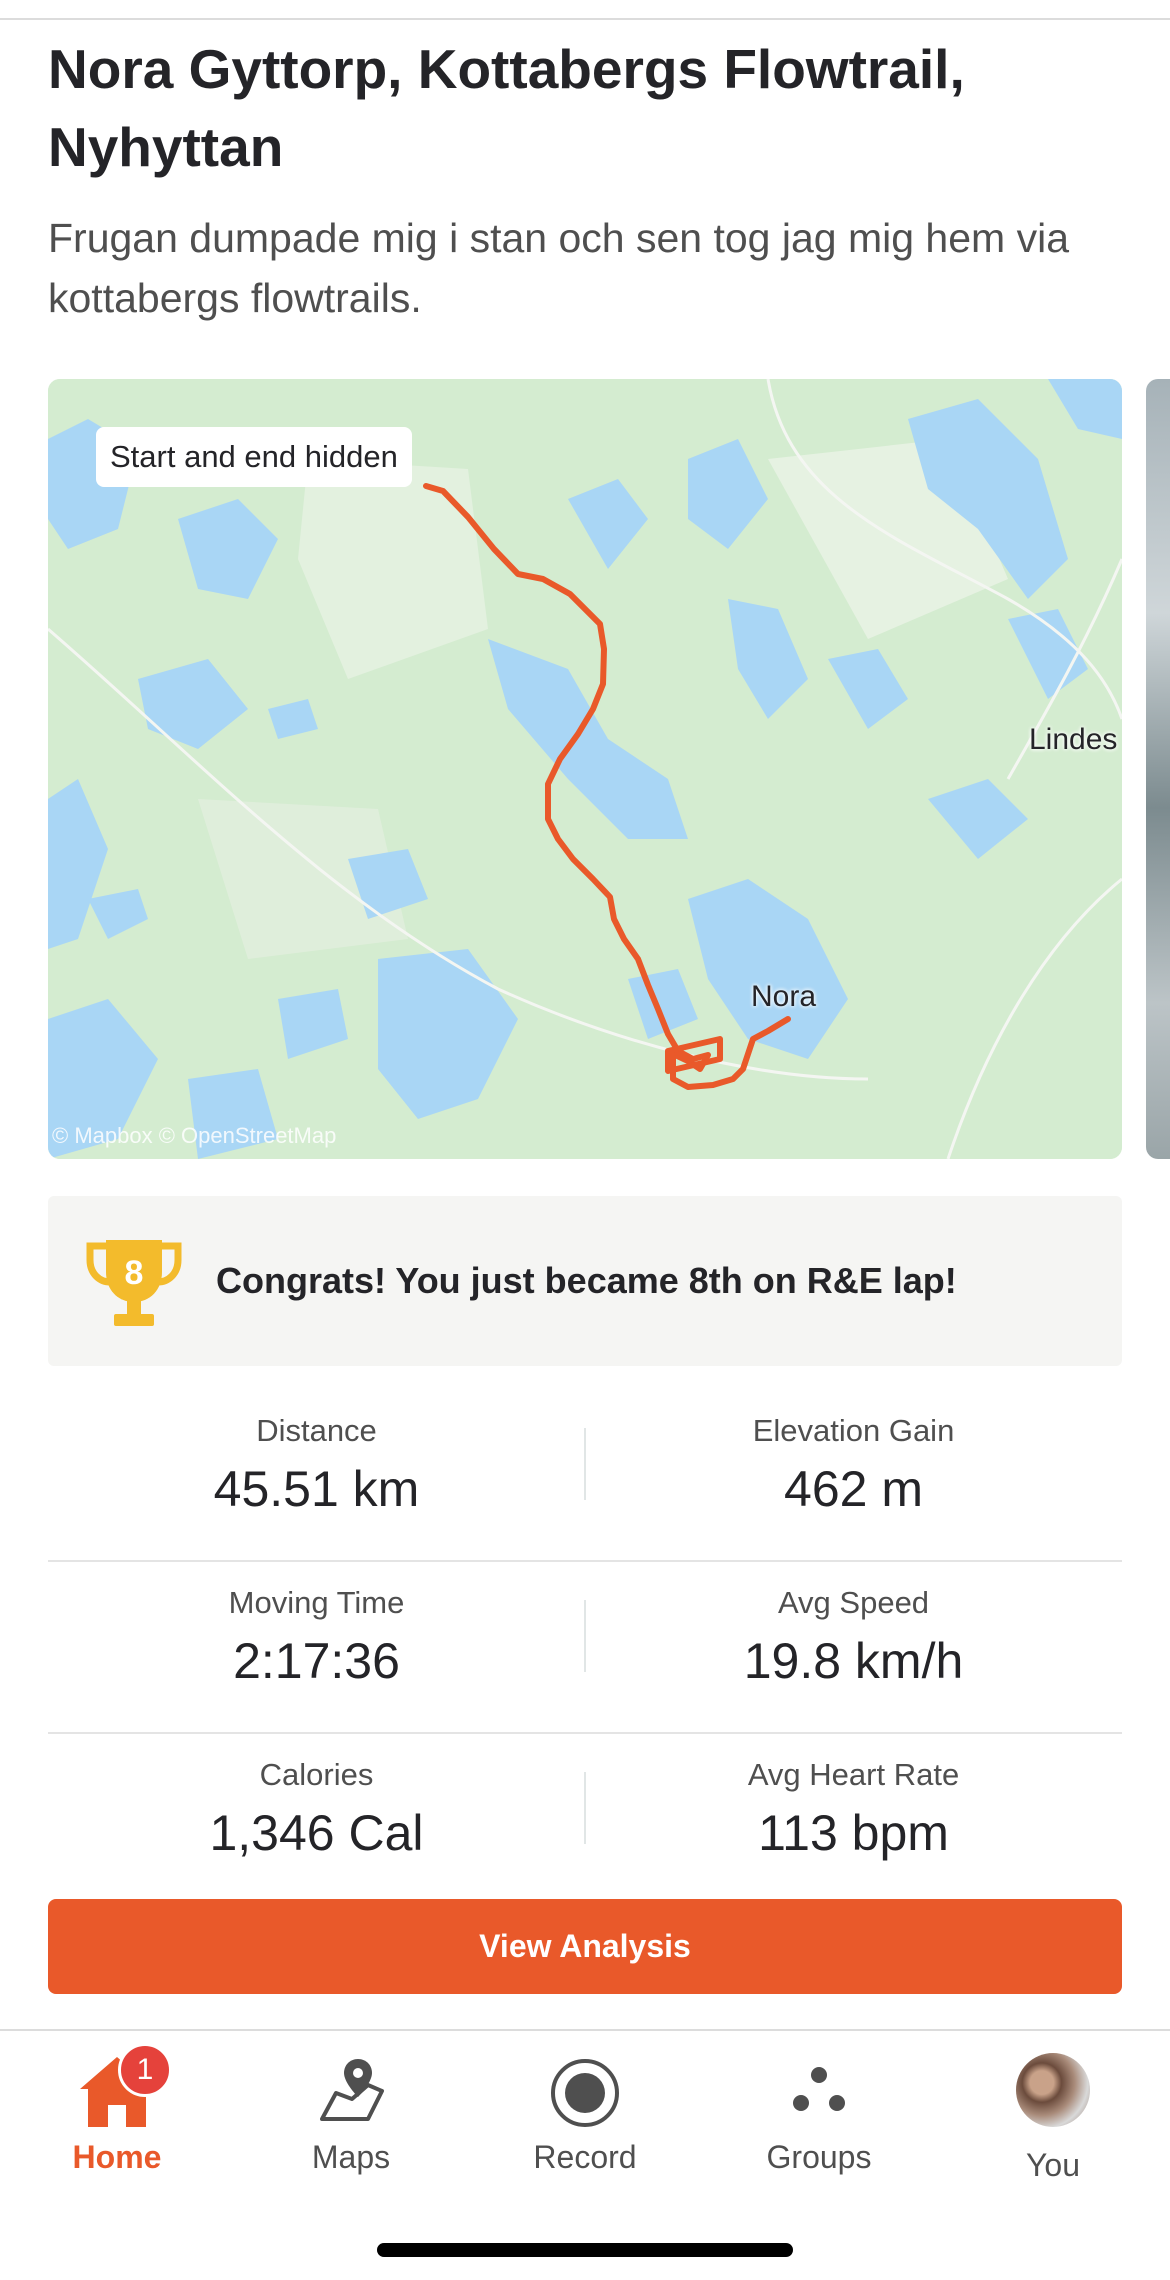 Image resolution: width=1170 pixels, height=2280 pixels. Describe the element at coordinates (1053, 2090) in the screenshot. I see `avatar` at that location.